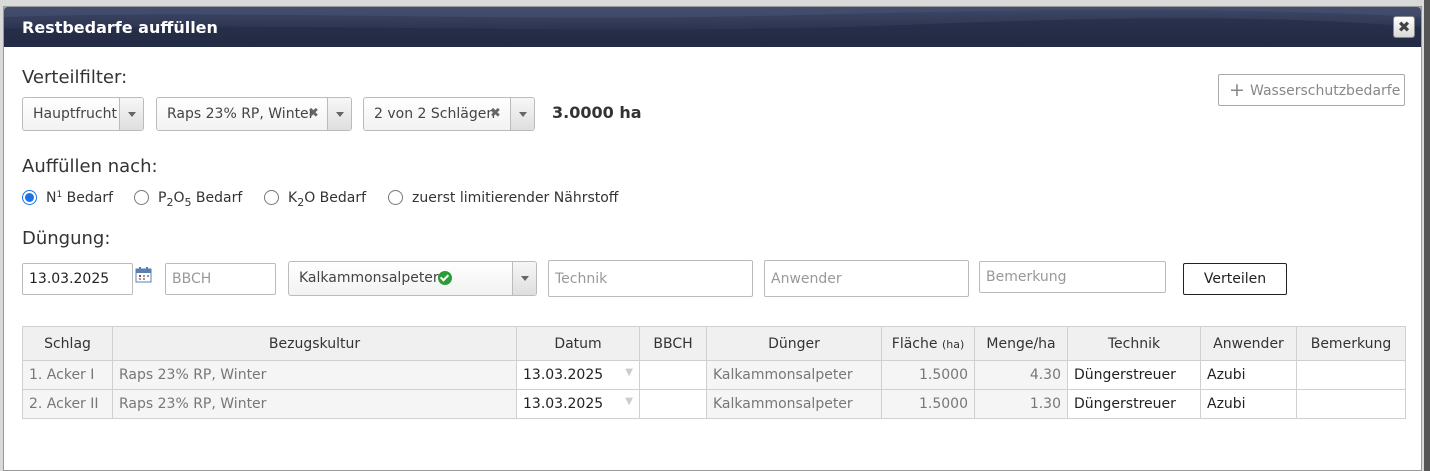 This screenshot has height=471, width=1430. Describe the element at coordinates (1248, 343) in the screenshot. I see `col-anwender: Anwender` at that location.